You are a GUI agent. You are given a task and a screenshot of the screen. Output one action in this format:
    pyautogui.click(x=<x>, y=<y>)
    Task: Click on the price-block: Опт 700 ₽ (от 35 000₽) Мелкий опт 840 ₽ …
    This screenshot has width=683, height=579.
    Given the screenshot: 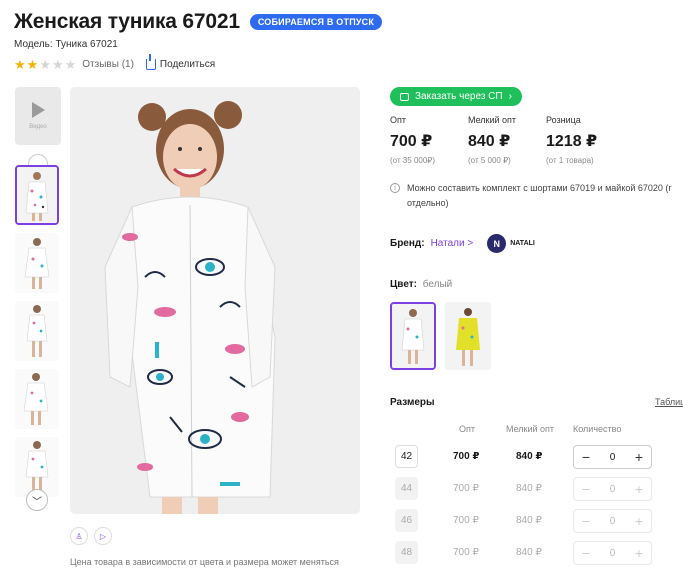 What is the action you would take?
    pyautogui.click(x=507, y=140)
    